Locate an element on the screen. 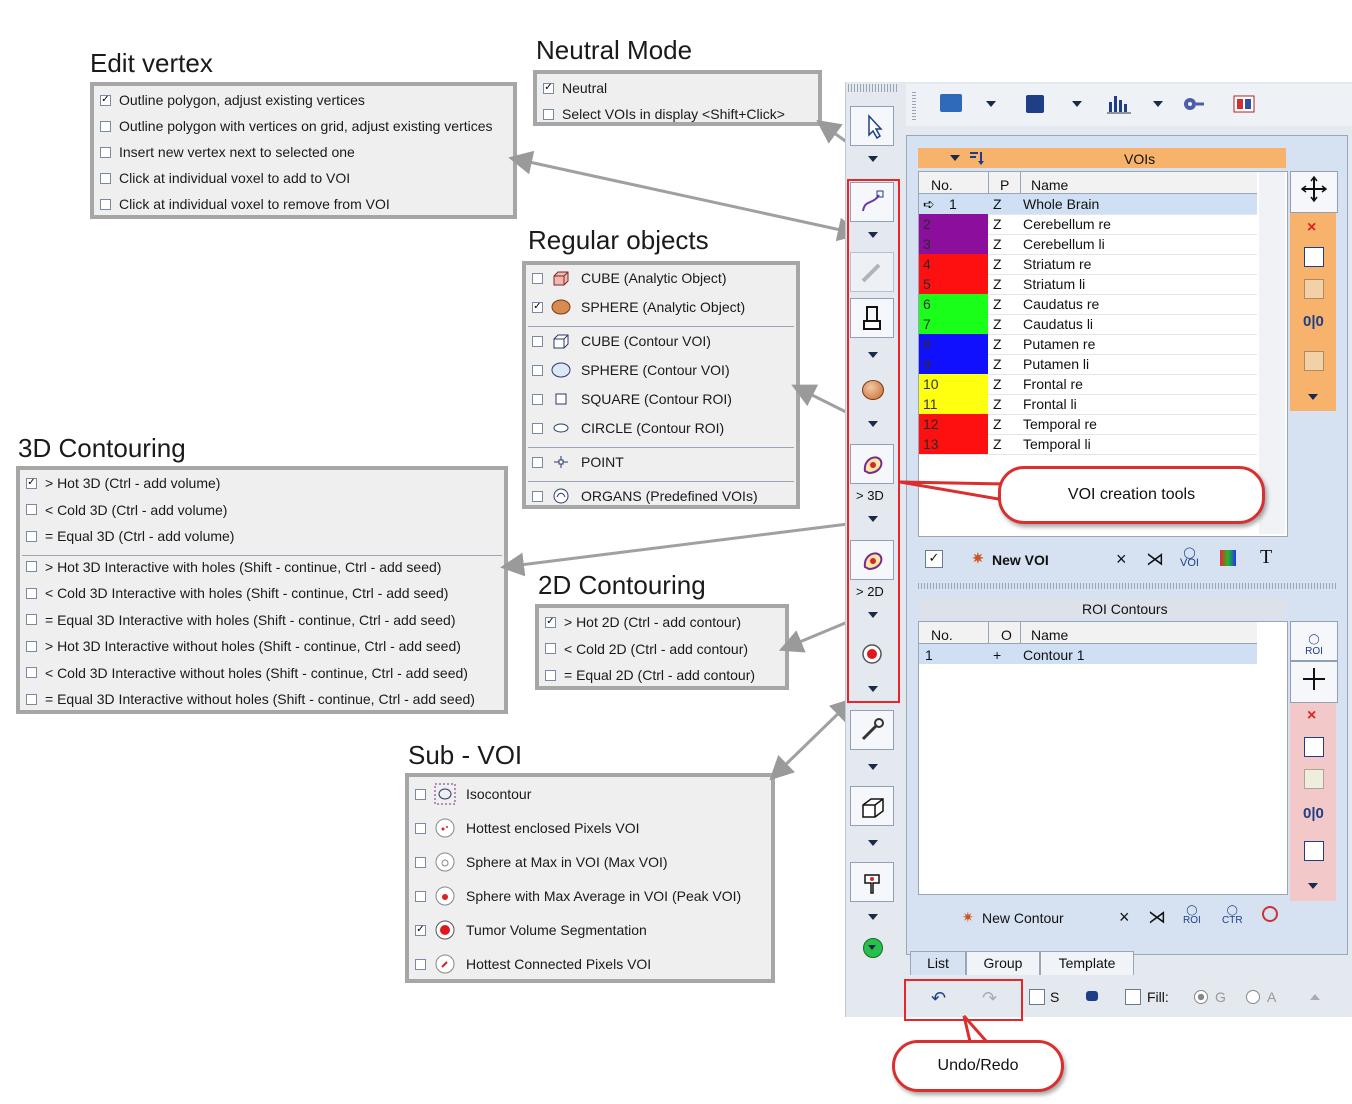 The height and width of the screenshot is (1104, 1352). neutral-dropdown-icon is located at coordinates (873, 159).